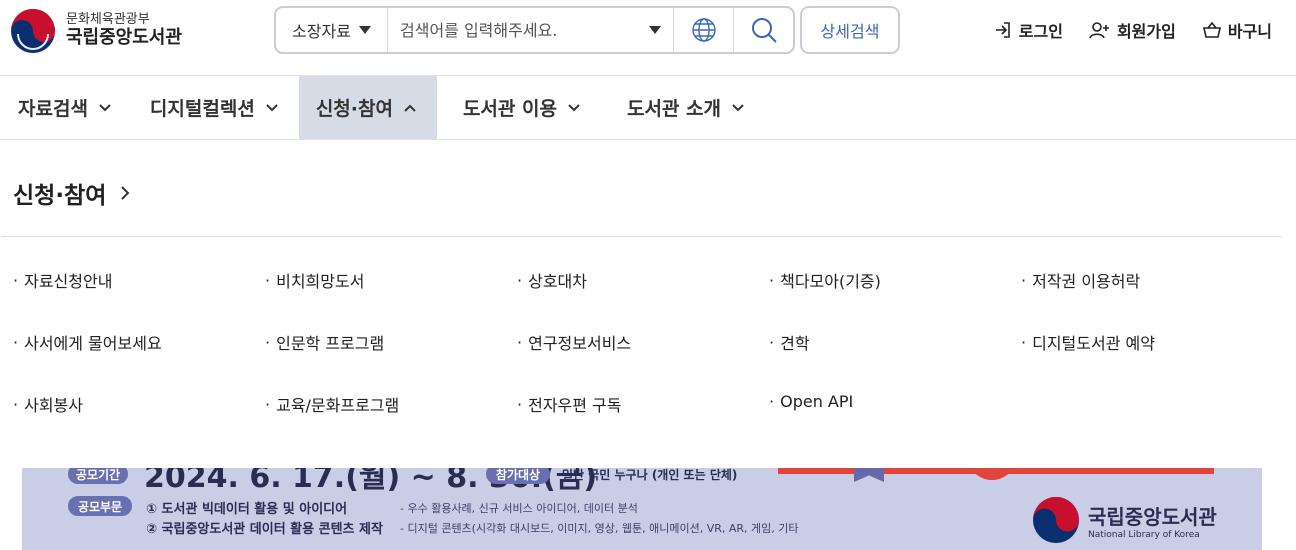 The height and width of the screenshot is (550, 1296). What do you see at coordinates (124, 38) in the screenshot?
I see `library-name: 국립중앙도서관` at bounding box center [124, 38].